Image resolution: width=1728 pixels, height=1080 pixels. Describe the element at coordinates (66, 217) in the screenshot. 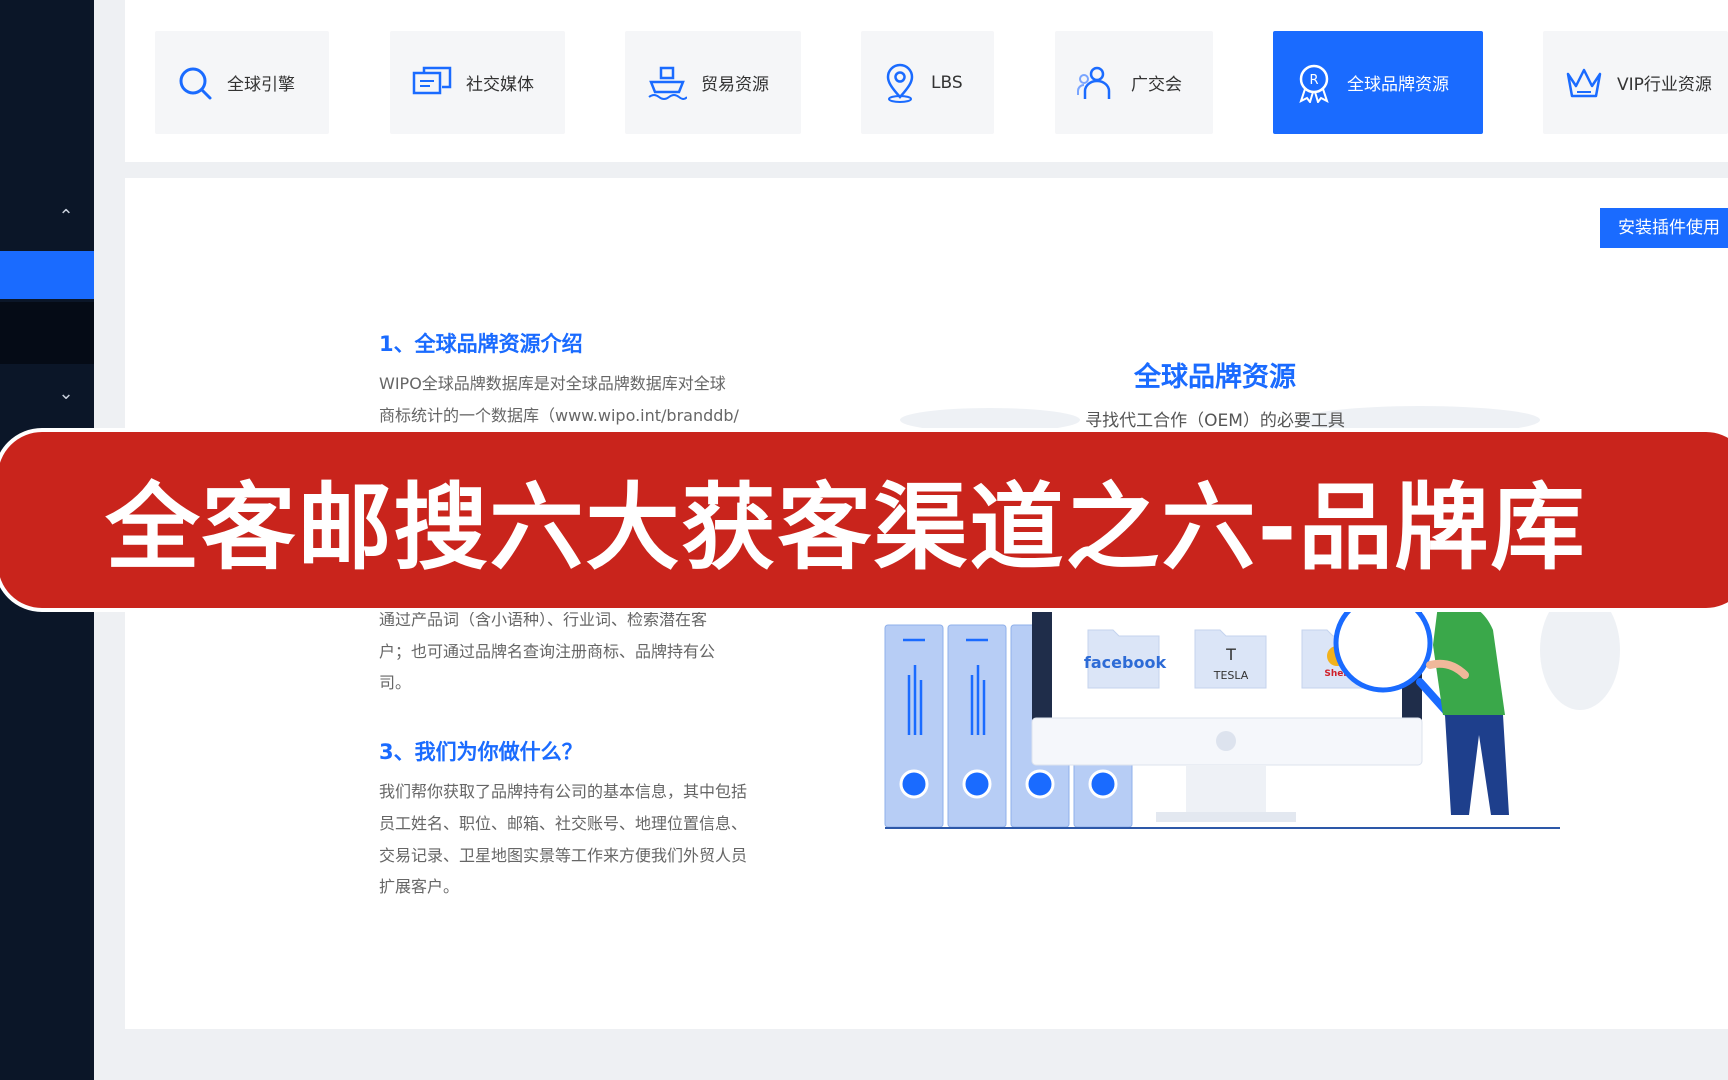

I see `chevron-up-icon: ⌃` at that location.